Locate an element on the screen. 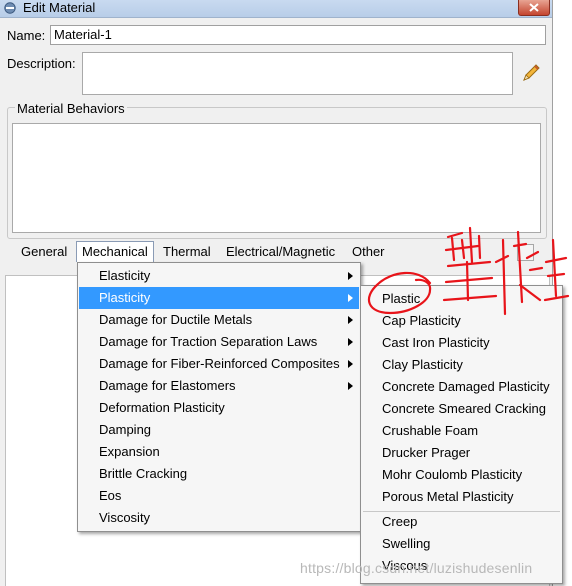 The height and width of the screenshot is (586, 572). menu-other: Other is located at coordinates (368, 252).